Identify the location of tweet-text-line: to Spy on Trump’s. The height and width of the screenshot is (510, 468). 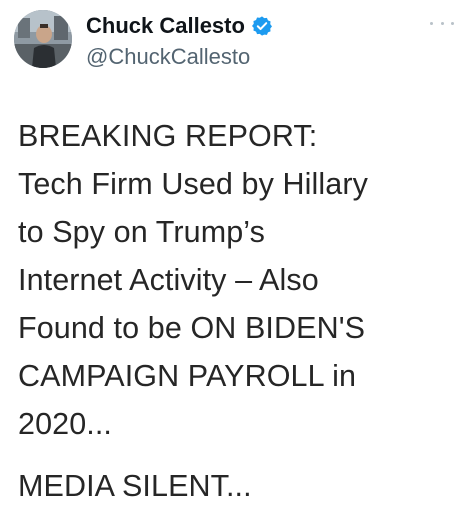
(141, 232).